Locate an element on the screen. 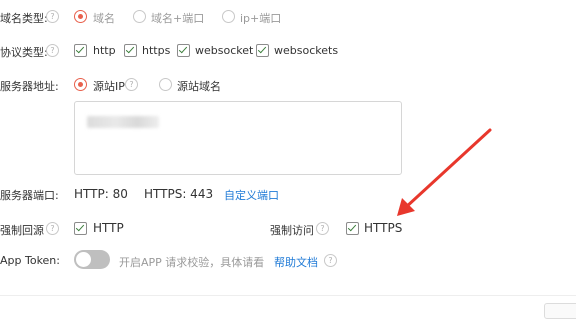 This screenshot has width=576, height=319. annotation-arrow-icon is located at coordinates (444, 172).